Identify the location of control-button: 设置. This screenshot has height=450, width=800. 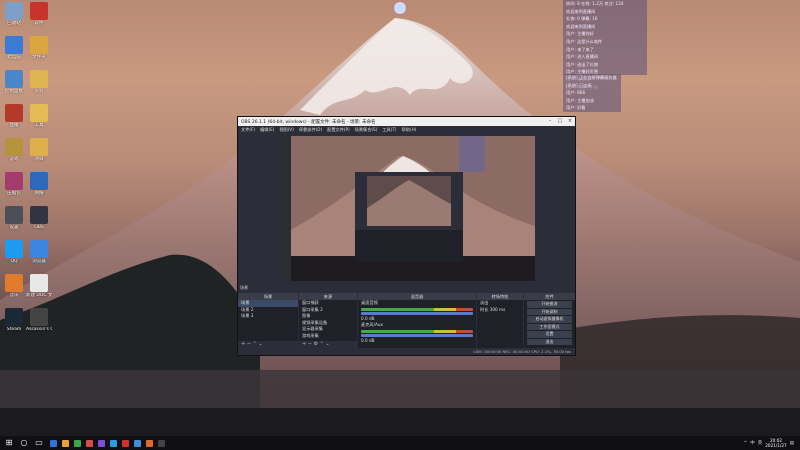
(549, 334).